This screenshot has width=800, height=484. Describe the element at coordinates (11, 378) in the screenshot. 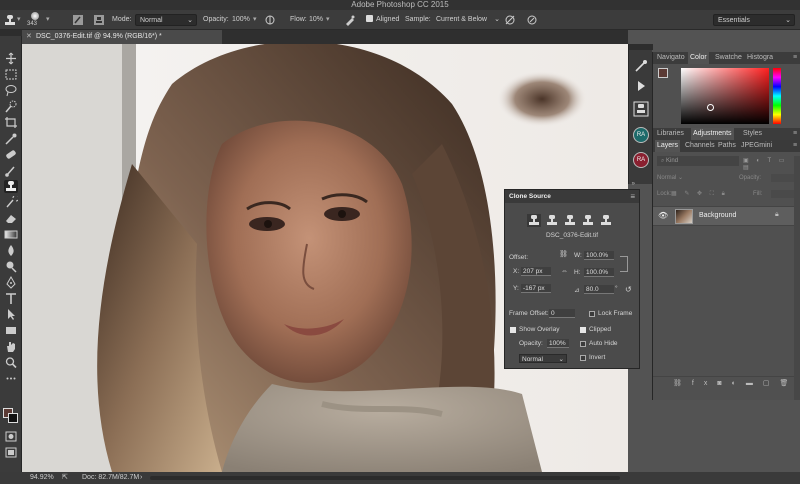

I see `more-tools-icon` at that location.